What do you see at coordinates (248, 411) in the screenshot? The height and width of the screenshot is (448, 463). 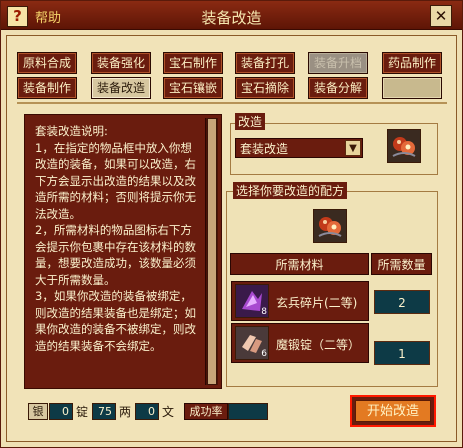 I see `success-rate-value` at bounding box center [248, 411].